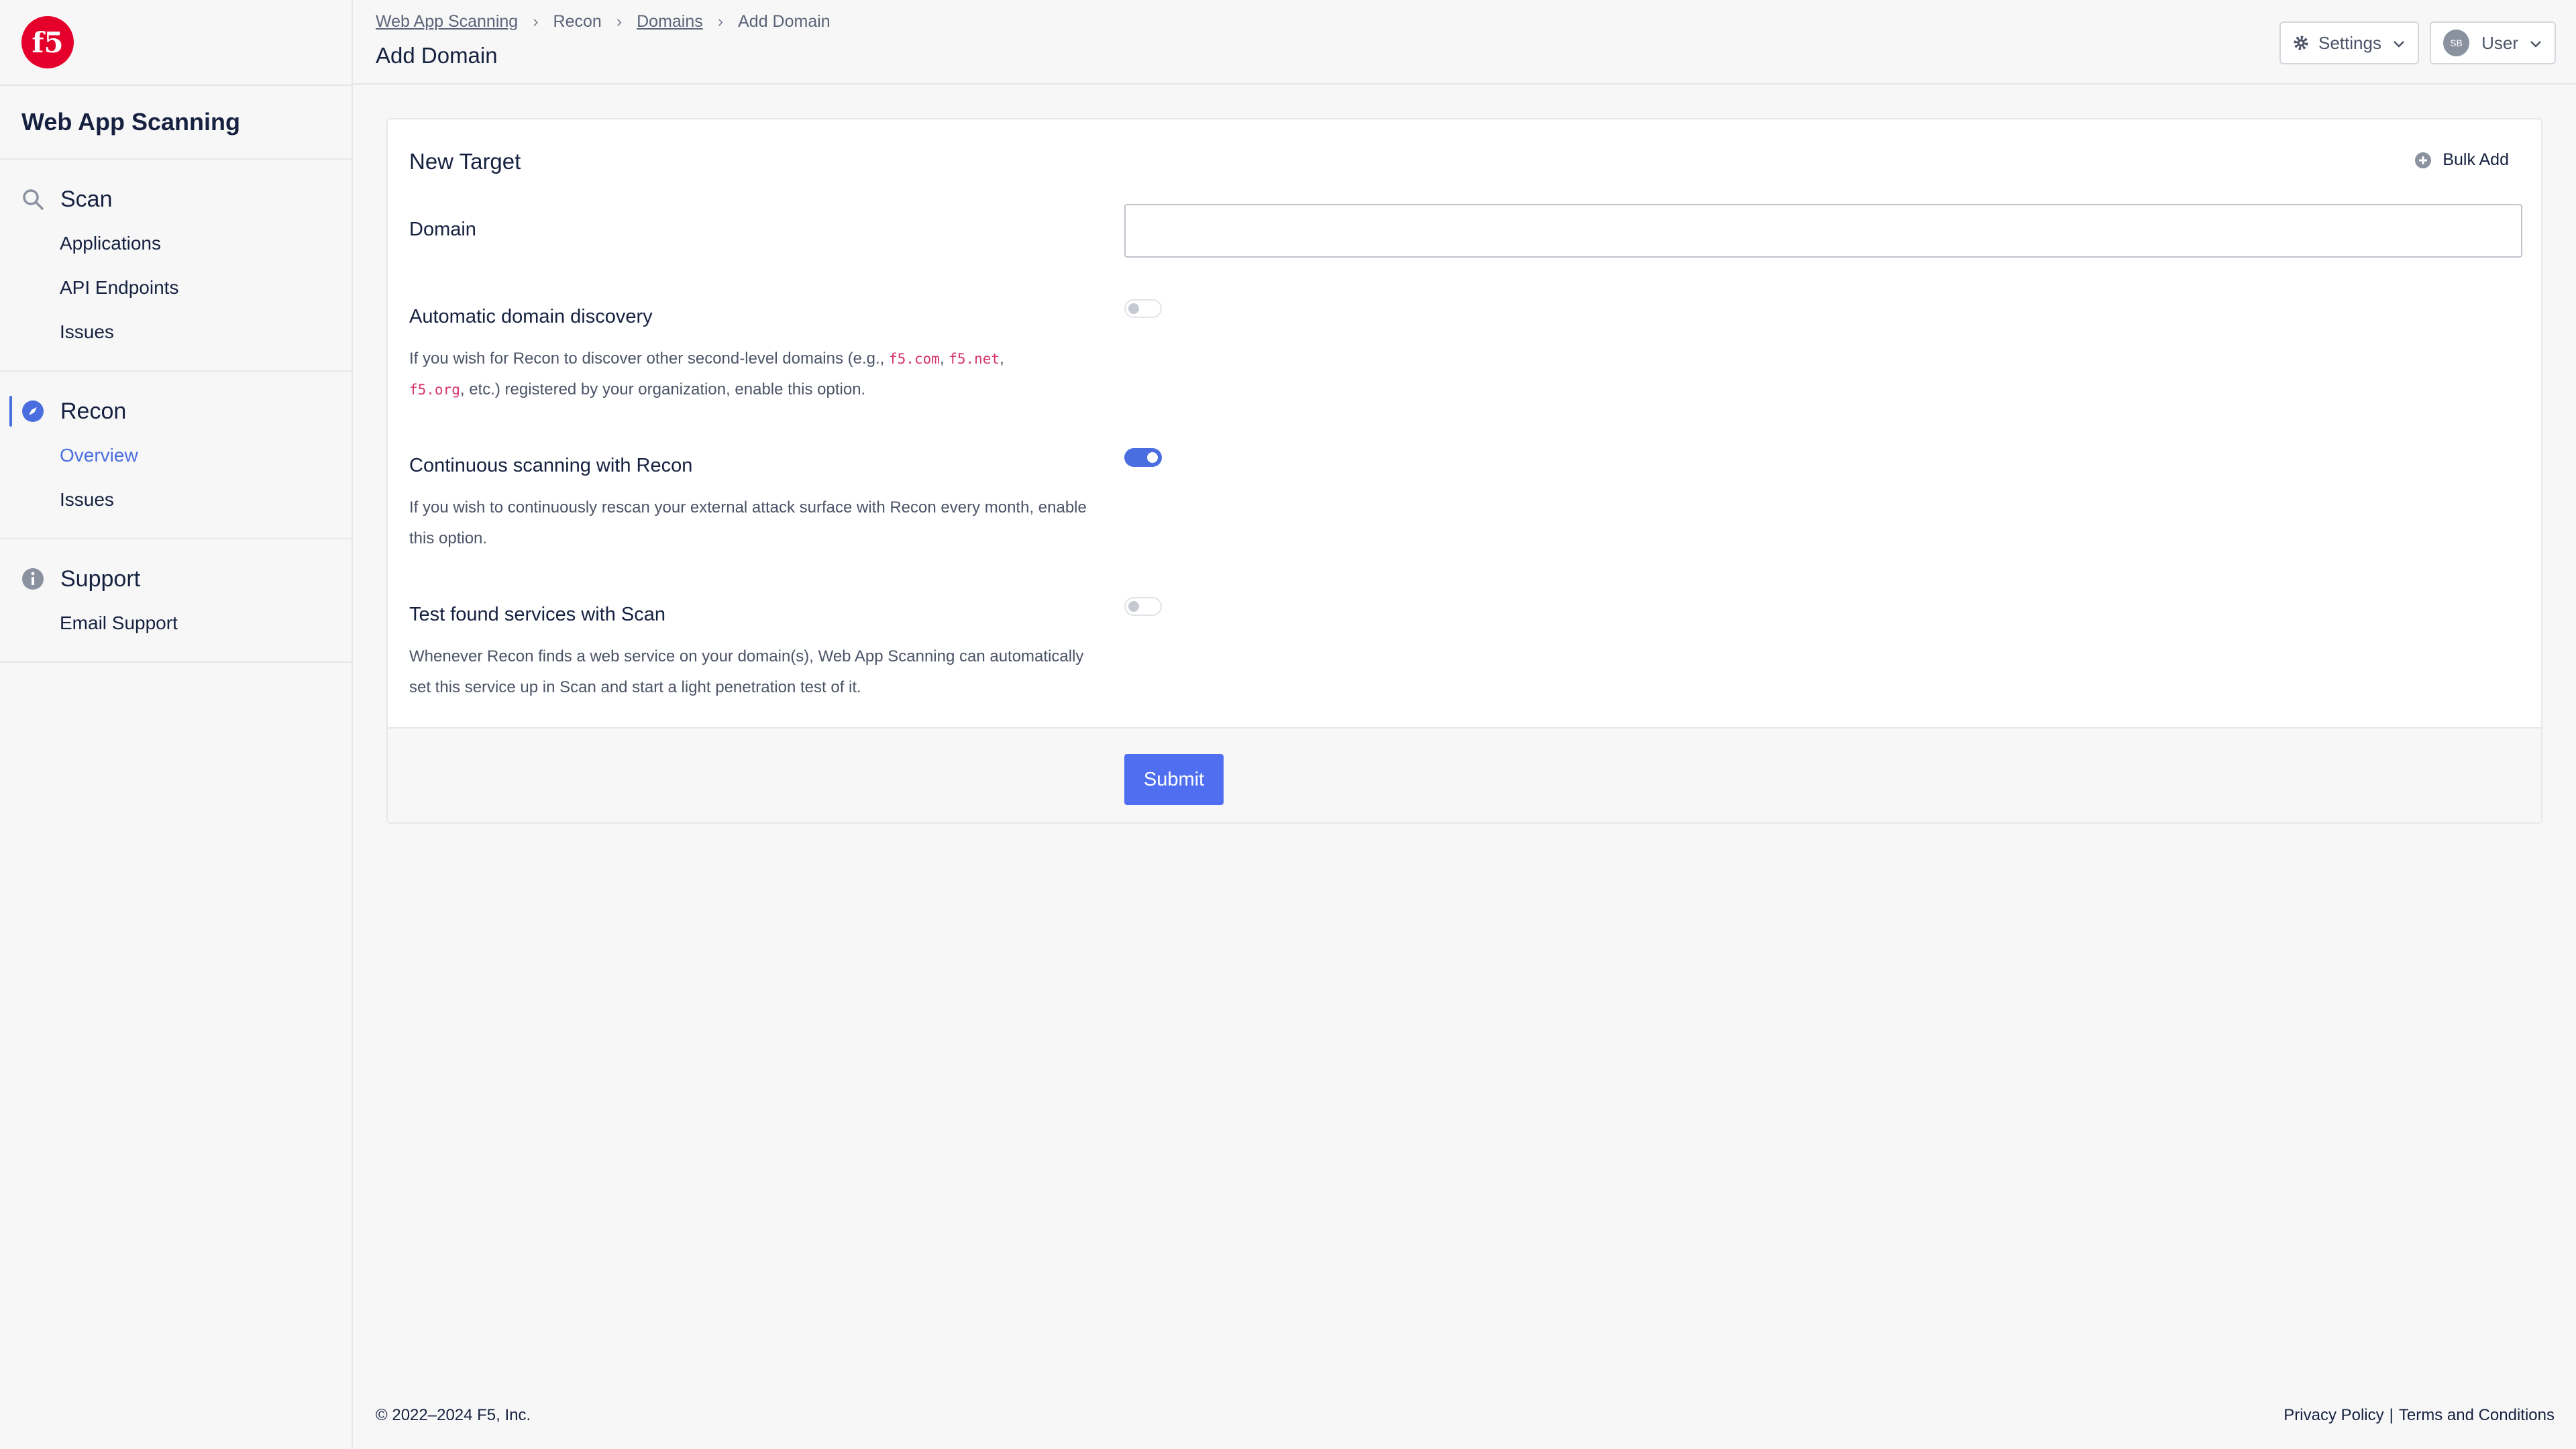  I want to click on submit-button: Submit, so click(1174, 779).